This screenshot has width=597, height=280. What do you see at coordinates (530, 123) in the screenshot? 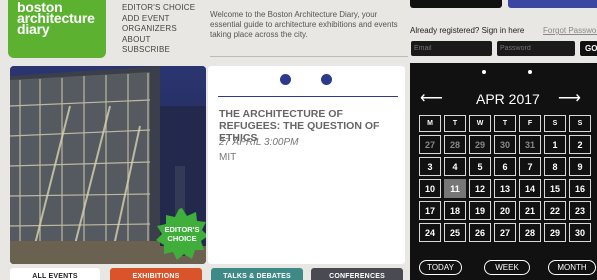
I see `weekday-label: F` at bounding box center [530, 123].